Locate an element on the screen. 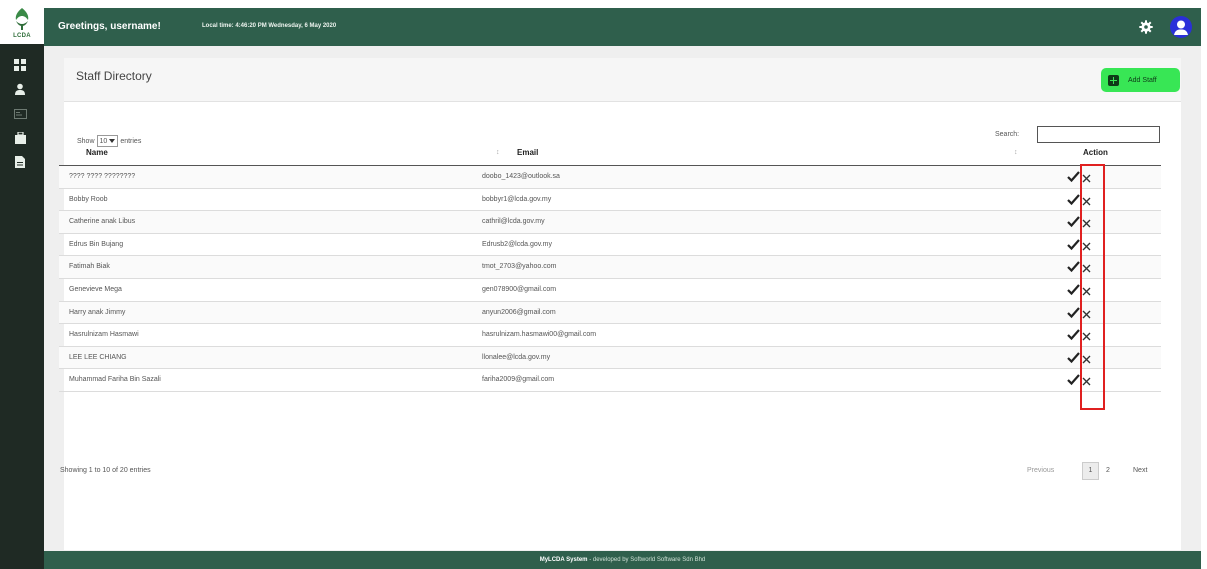 Image resolution: width=1207 pixels, height=569 pixels. staff-email: tmot_2703@yahoo.com is located at coordinates (519, 267).